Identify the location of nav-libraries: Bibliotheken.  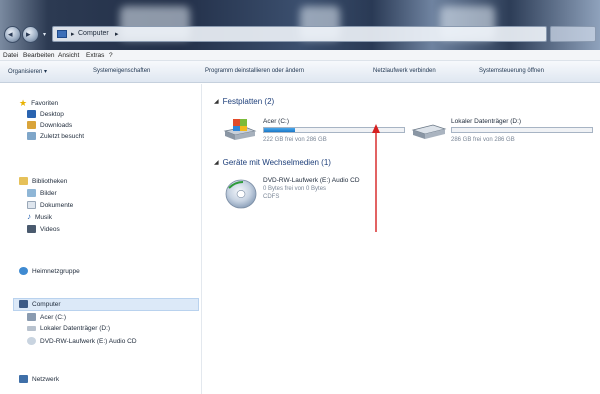
(43, 181).